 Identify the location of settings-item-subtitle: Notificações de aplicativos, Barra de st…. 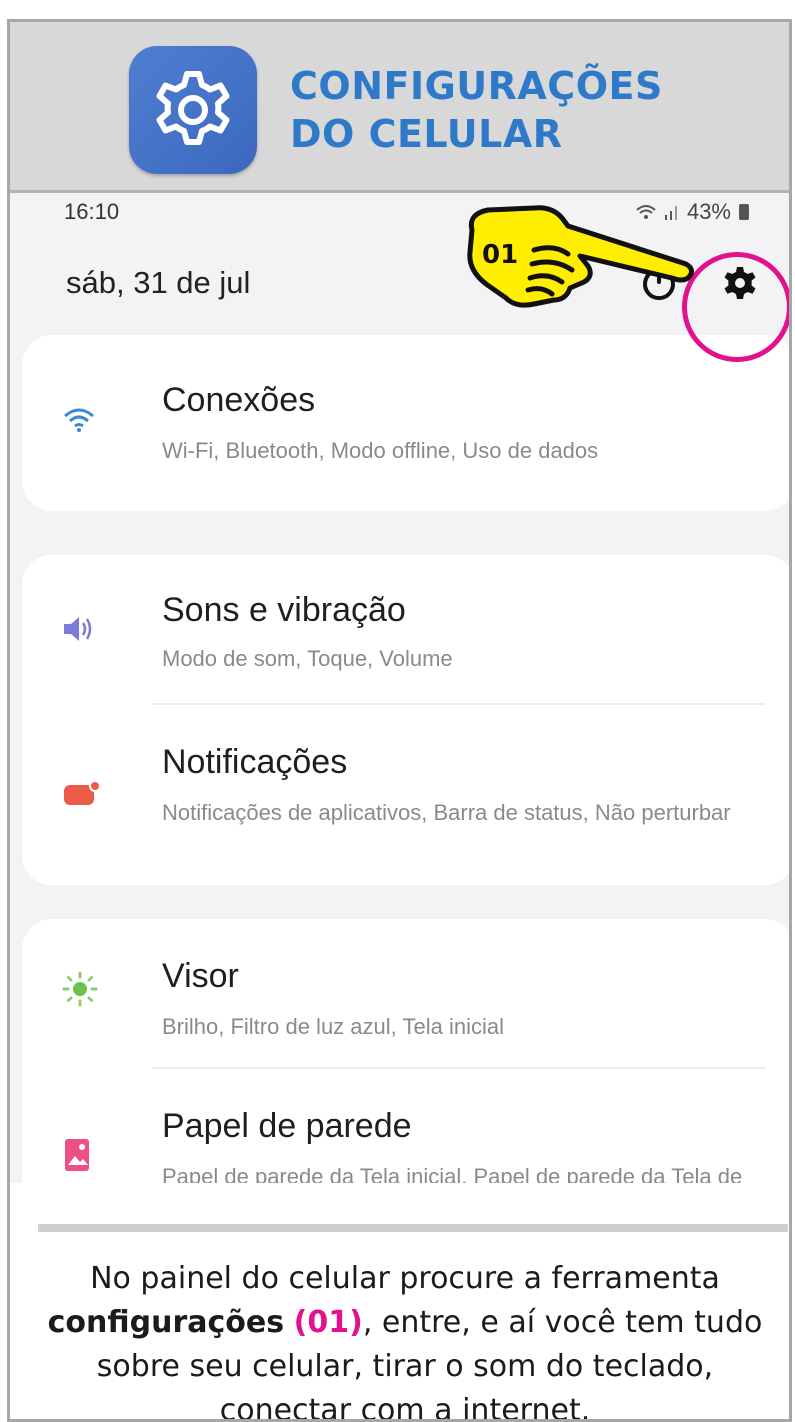
(446, 812).